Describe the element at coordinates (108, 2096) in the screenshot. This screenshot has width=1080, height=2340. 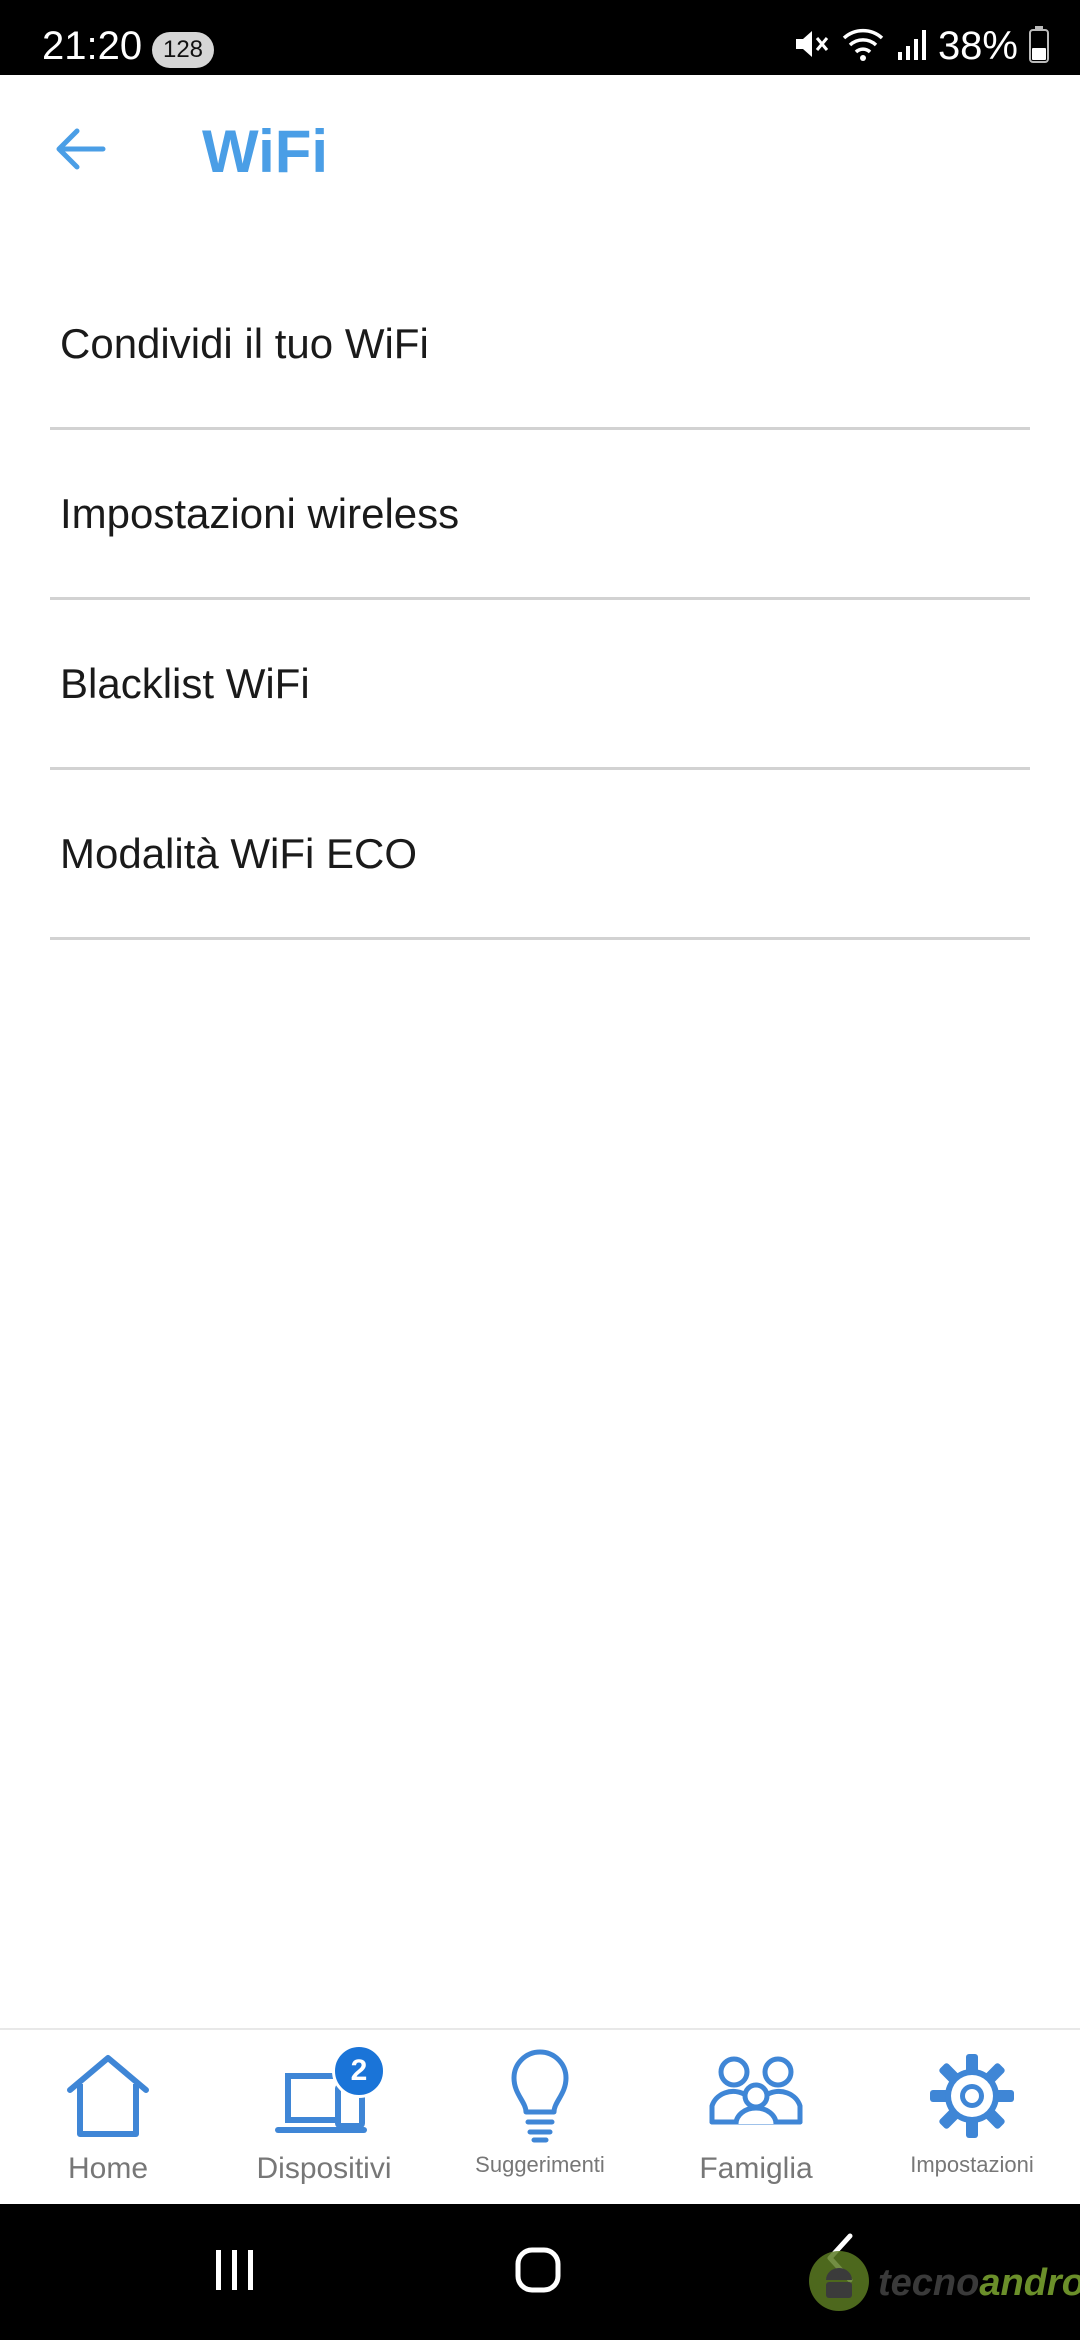
I see `home-icon` at that location.